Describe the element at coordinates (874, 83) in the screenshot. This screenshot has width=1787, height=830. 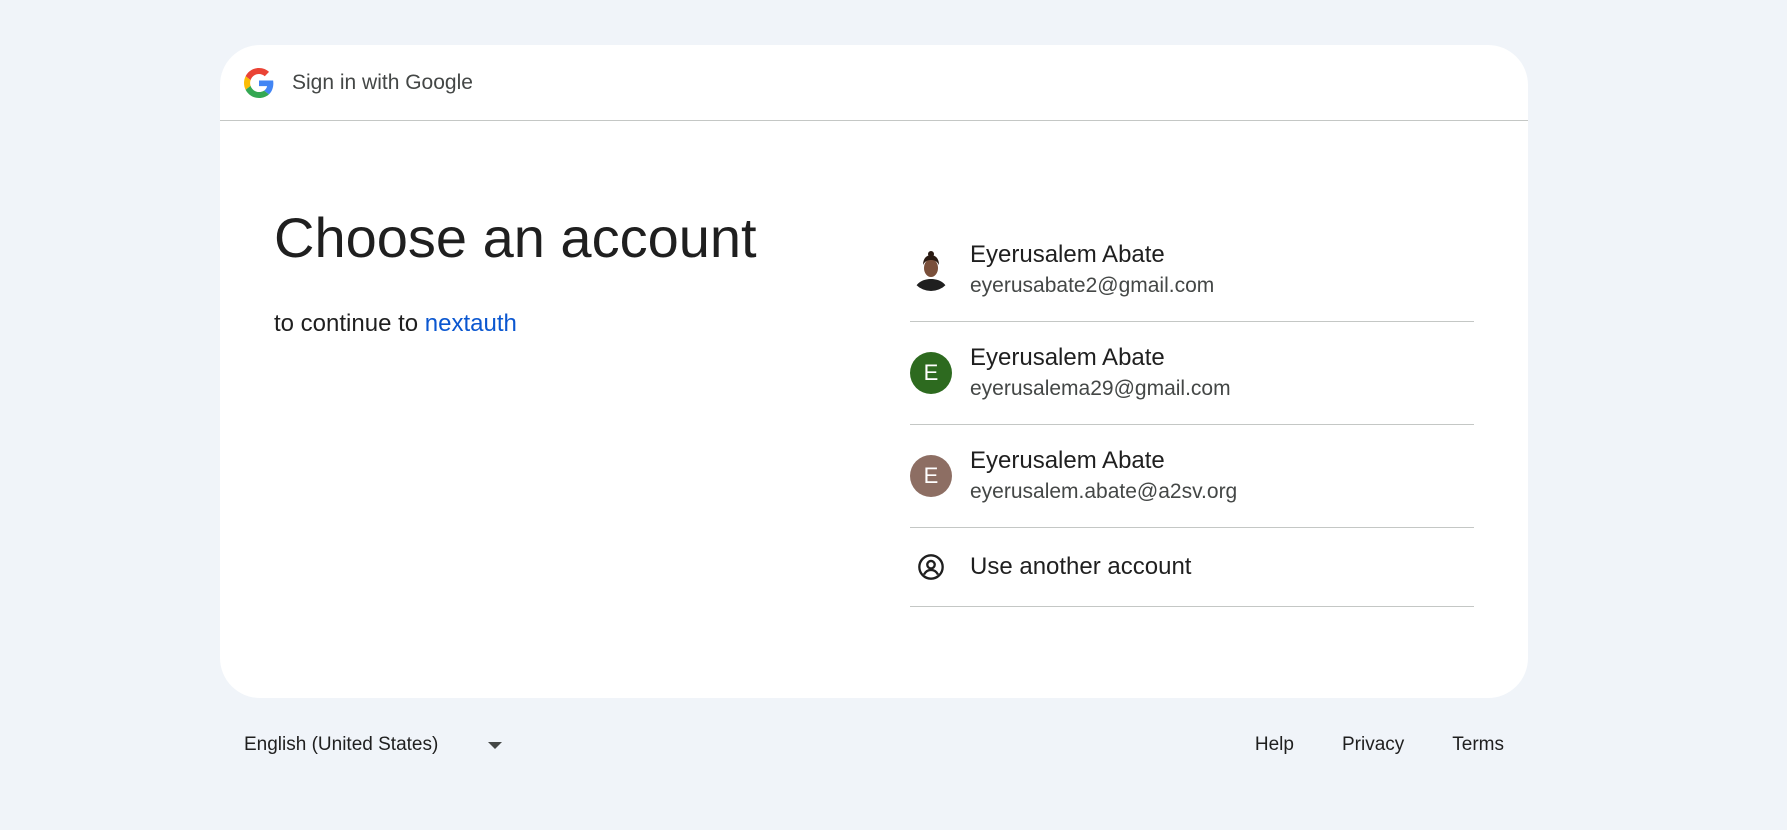
I see `card-header: Sign in with Google` at that location.